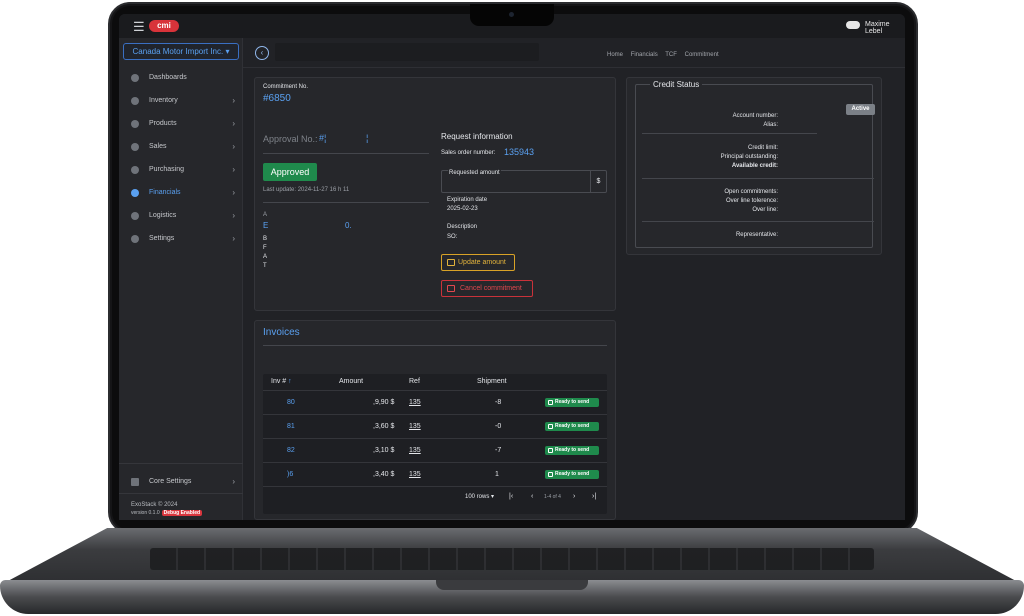  Describe the element at coordinates (524, 181) in the screenshot. I see `requested-amount-field: Requested amount $` at that location.